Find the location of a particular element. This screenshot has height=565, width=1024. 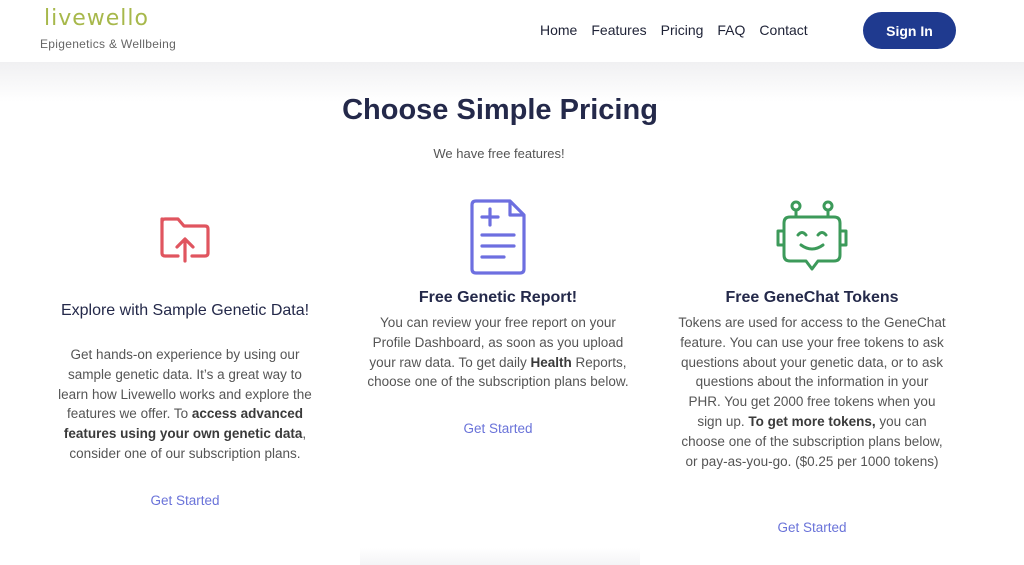

main-nav: Home Features Pricing FAQ Contact is located at coordinates (681, 30).